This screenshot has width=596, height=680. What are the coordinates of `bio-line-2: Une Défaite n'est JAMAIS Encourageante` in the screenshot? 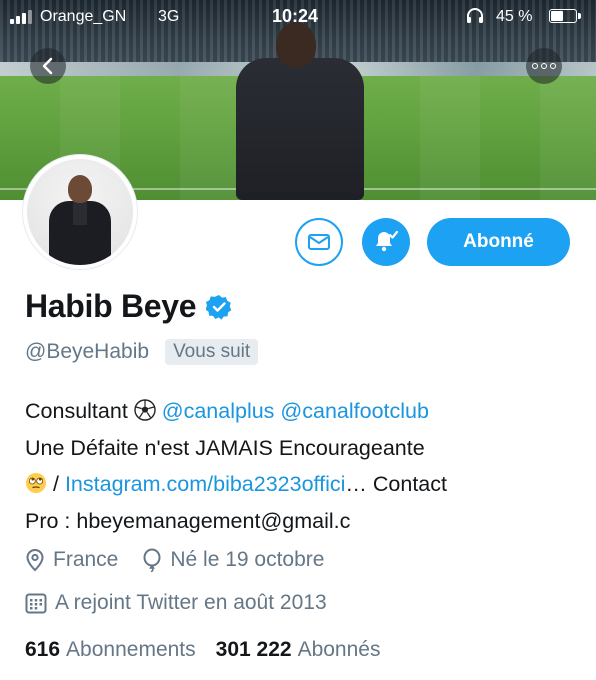 It's located at (225, 447).